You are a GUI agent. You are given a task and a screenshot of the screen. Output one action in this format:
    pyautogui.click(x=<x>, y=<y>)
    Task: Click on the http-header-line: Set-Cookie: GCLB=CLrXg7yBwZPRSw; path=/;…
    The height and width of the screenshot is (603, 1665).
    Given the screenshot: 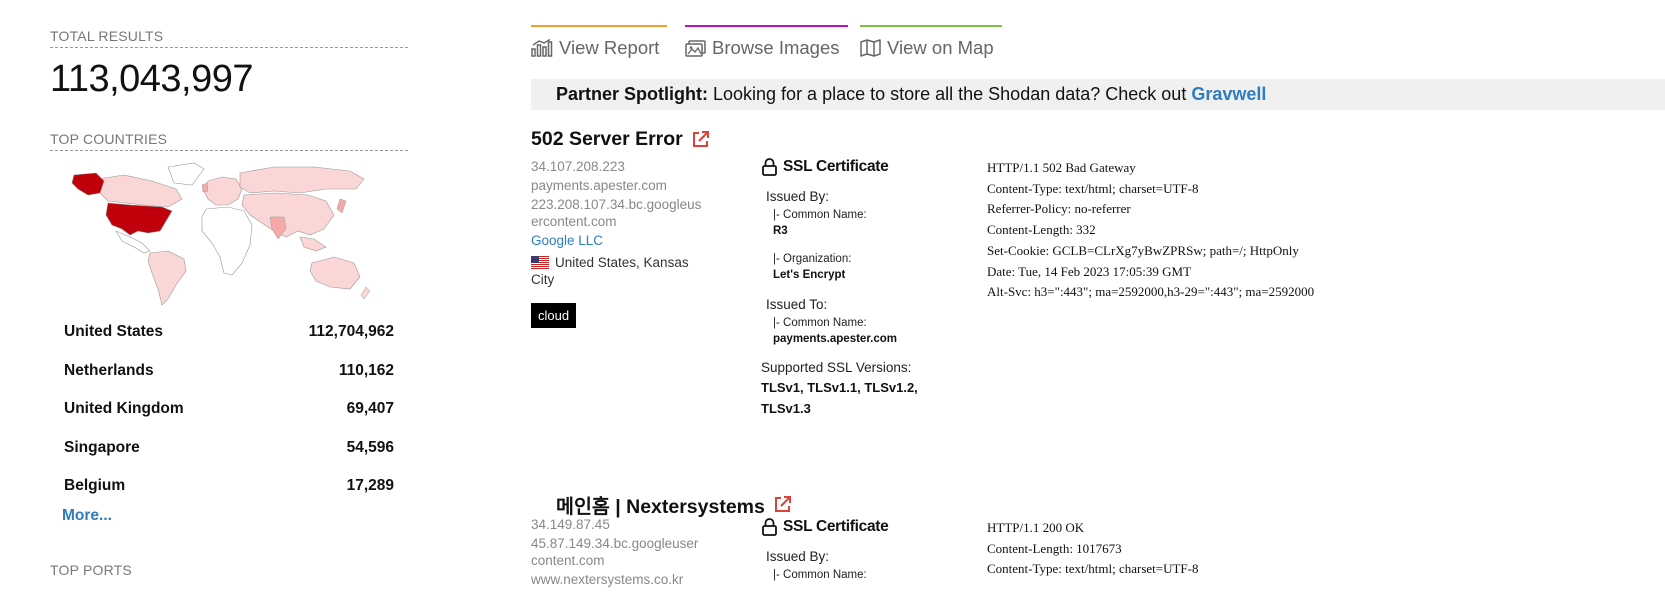 What is the action you would take?
    pyautogui.click(x=1143, y=250)
    